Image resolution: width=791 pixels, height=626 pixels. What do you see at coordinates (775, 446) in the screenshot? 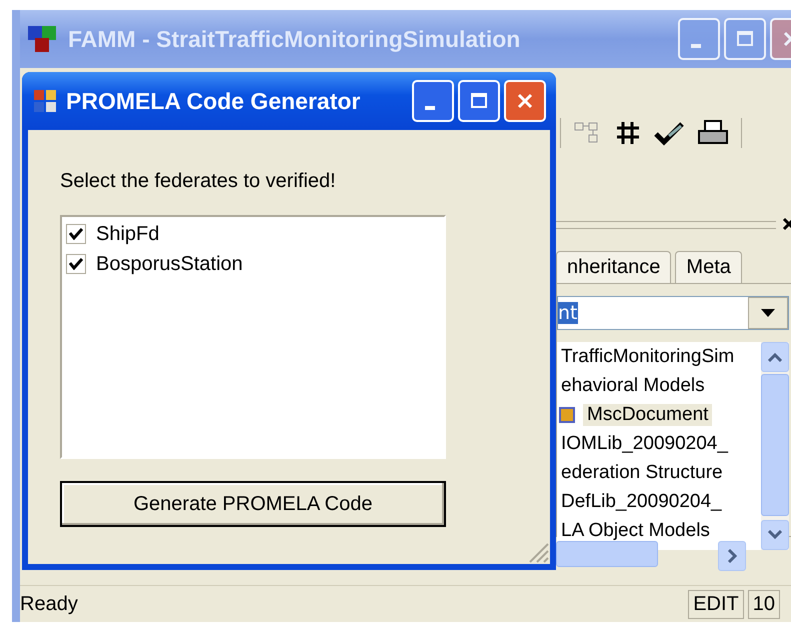
I see `vertical-scrollbar` at bounding box center [775, 446].